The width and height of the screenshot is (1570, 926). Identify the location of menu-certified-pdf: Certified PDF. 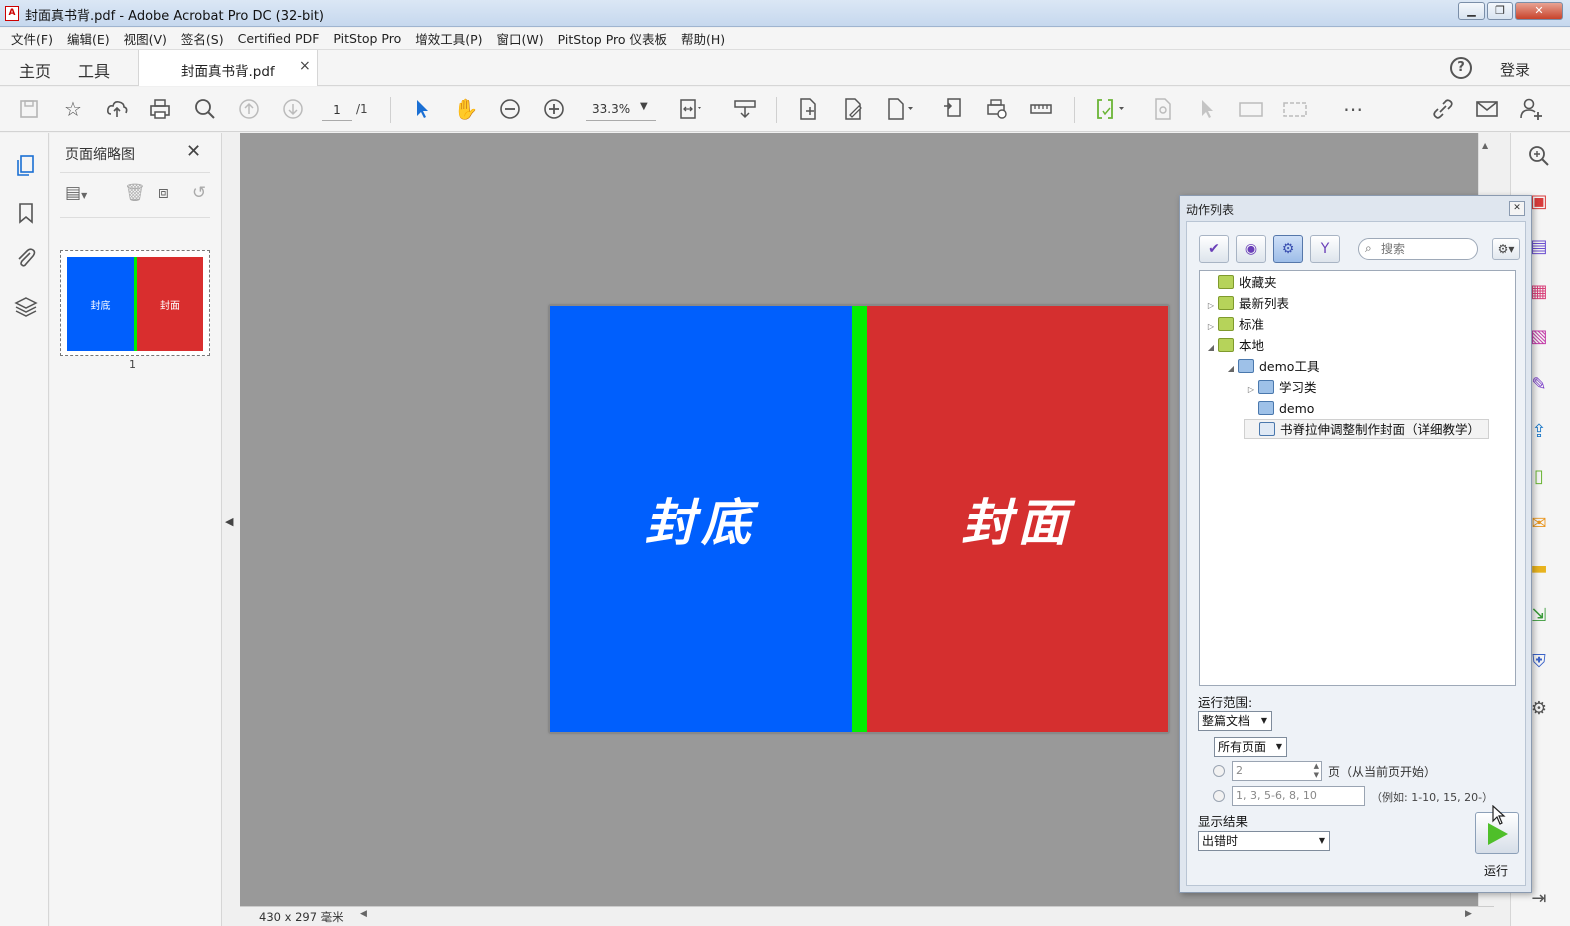
(279, 38).